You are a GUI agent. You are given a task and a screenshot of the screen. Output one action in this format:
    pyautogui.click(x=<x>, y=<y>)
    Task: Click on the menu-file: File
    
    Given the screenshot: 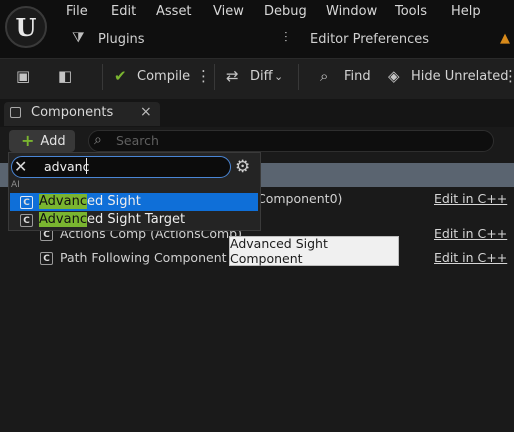 What is the action you would take?
    pyautogui.click(x=77, y=11)
    